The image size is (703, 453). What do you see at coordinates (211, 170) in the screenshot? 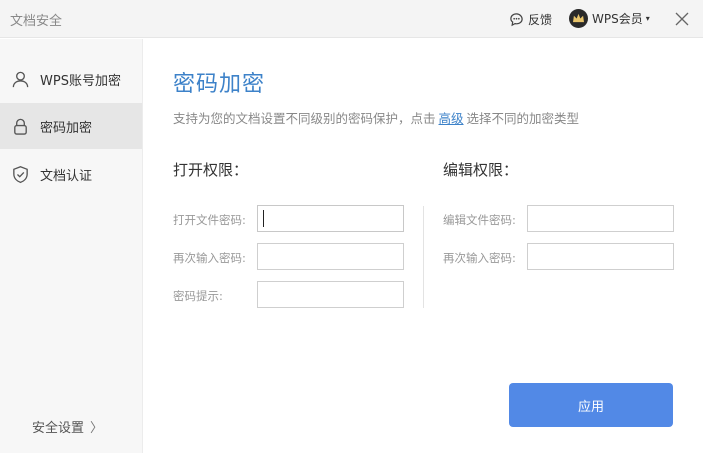
I see `open-permission-title: 打开权限：` at bounding box center [211, 170].